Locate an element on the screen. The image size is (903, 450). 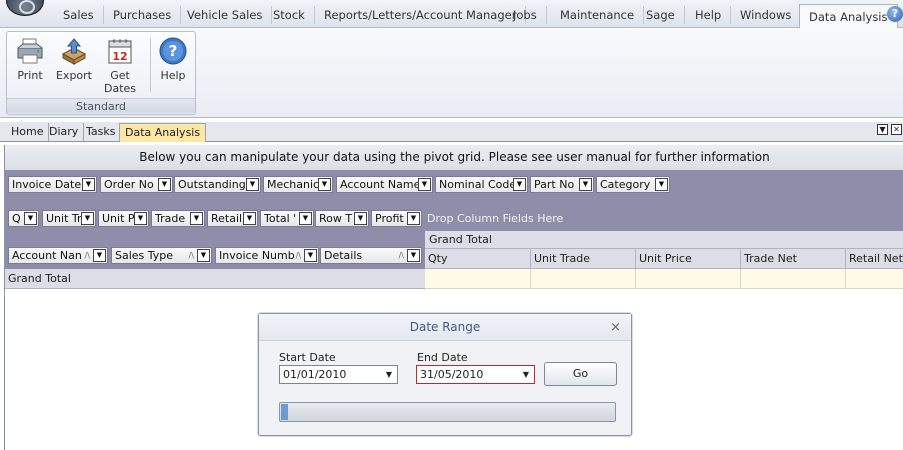
filter-field-label: Nominal Code is located at coordinates (478, 184).